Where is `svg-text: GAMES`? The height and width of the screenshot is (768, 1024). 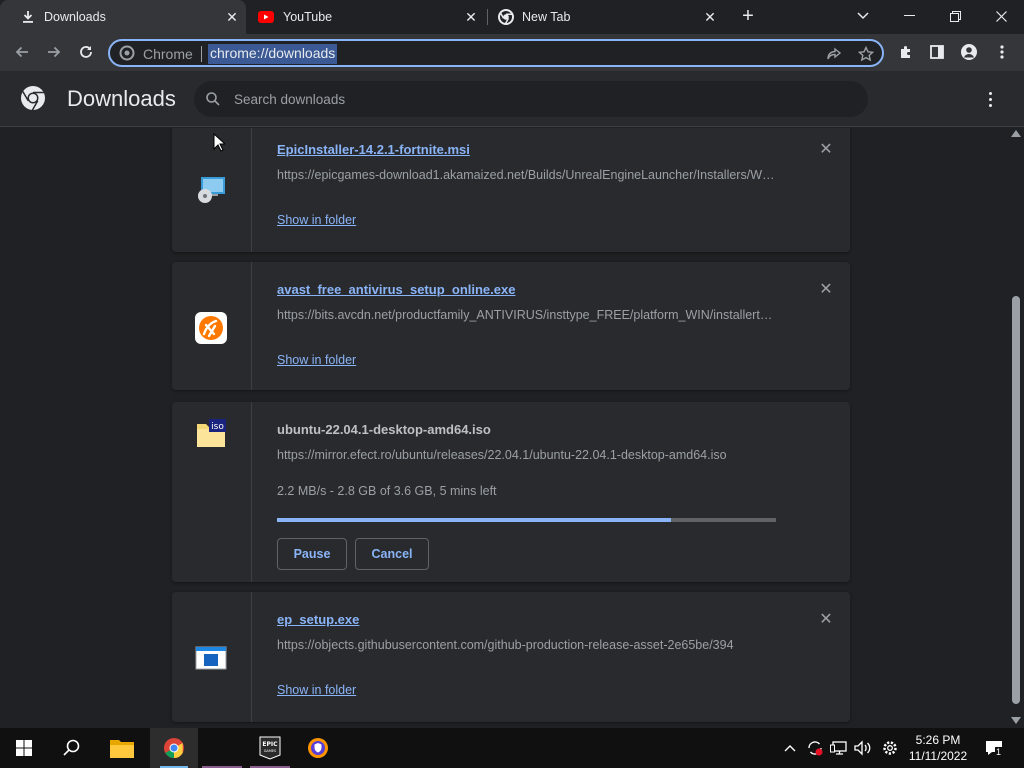
svg-text: GAMES is located at coordinates (270, 751).